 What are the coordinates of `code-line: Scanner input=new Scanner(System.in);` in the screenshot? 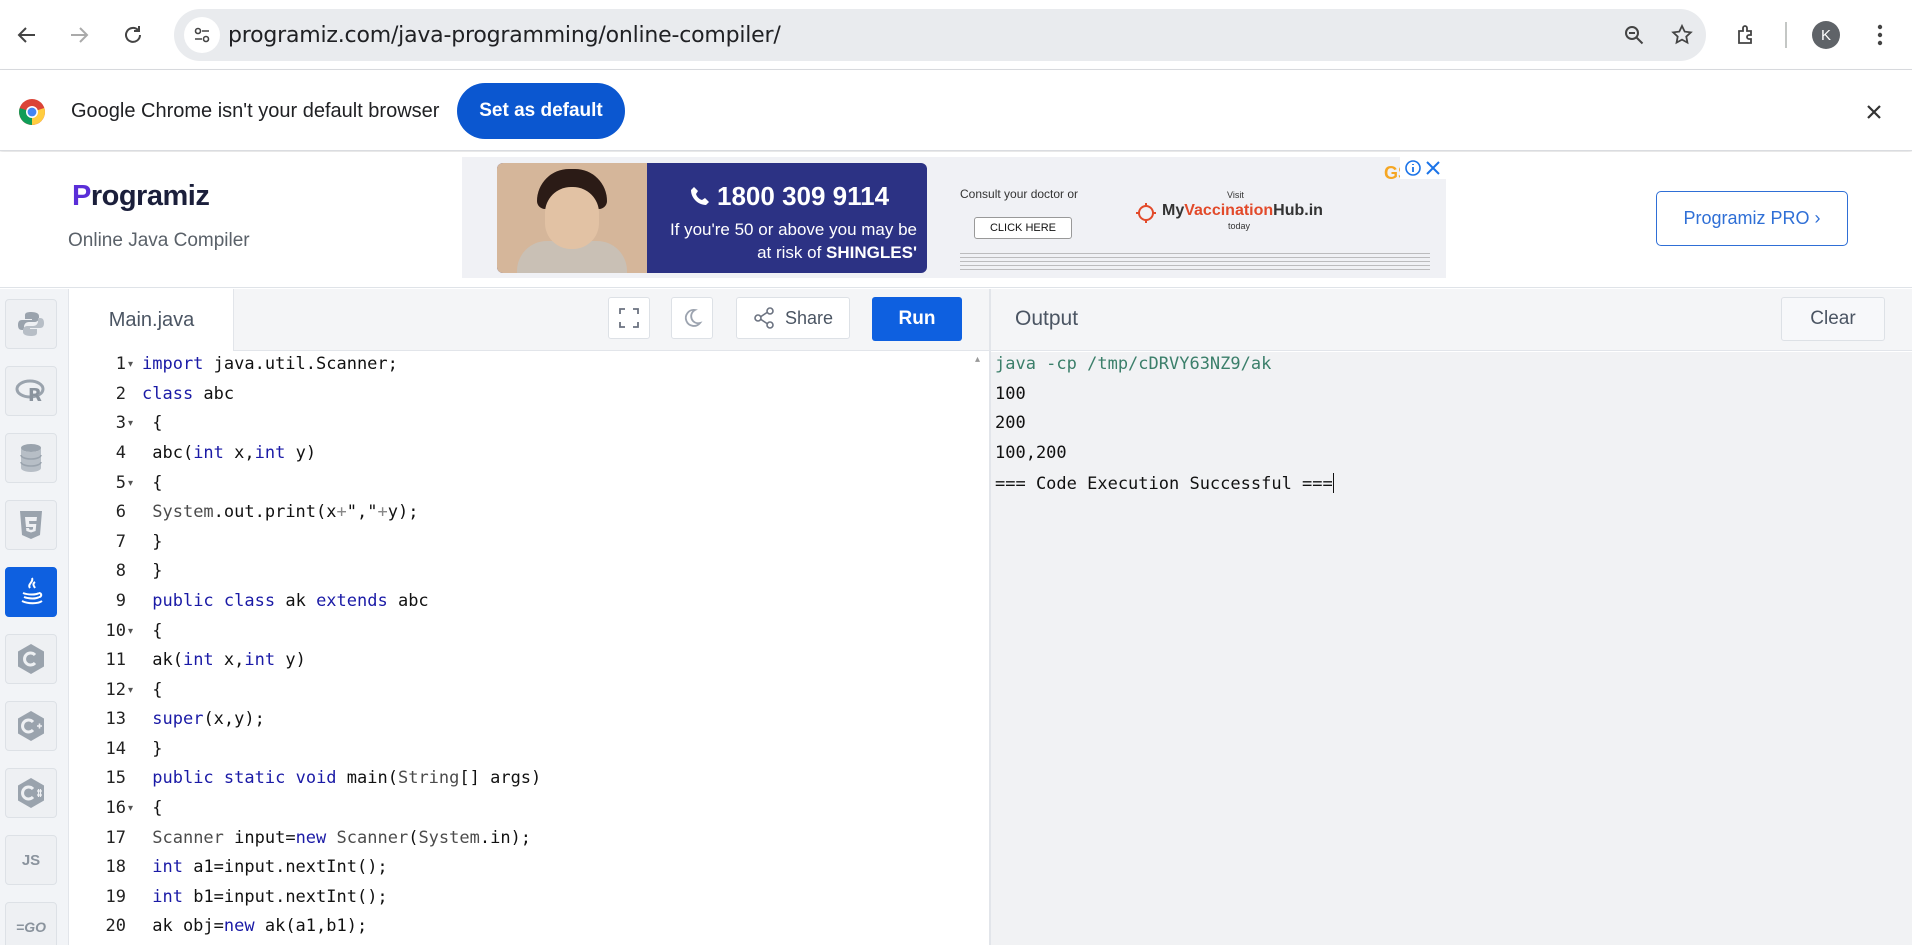 It's located at (336, 838).